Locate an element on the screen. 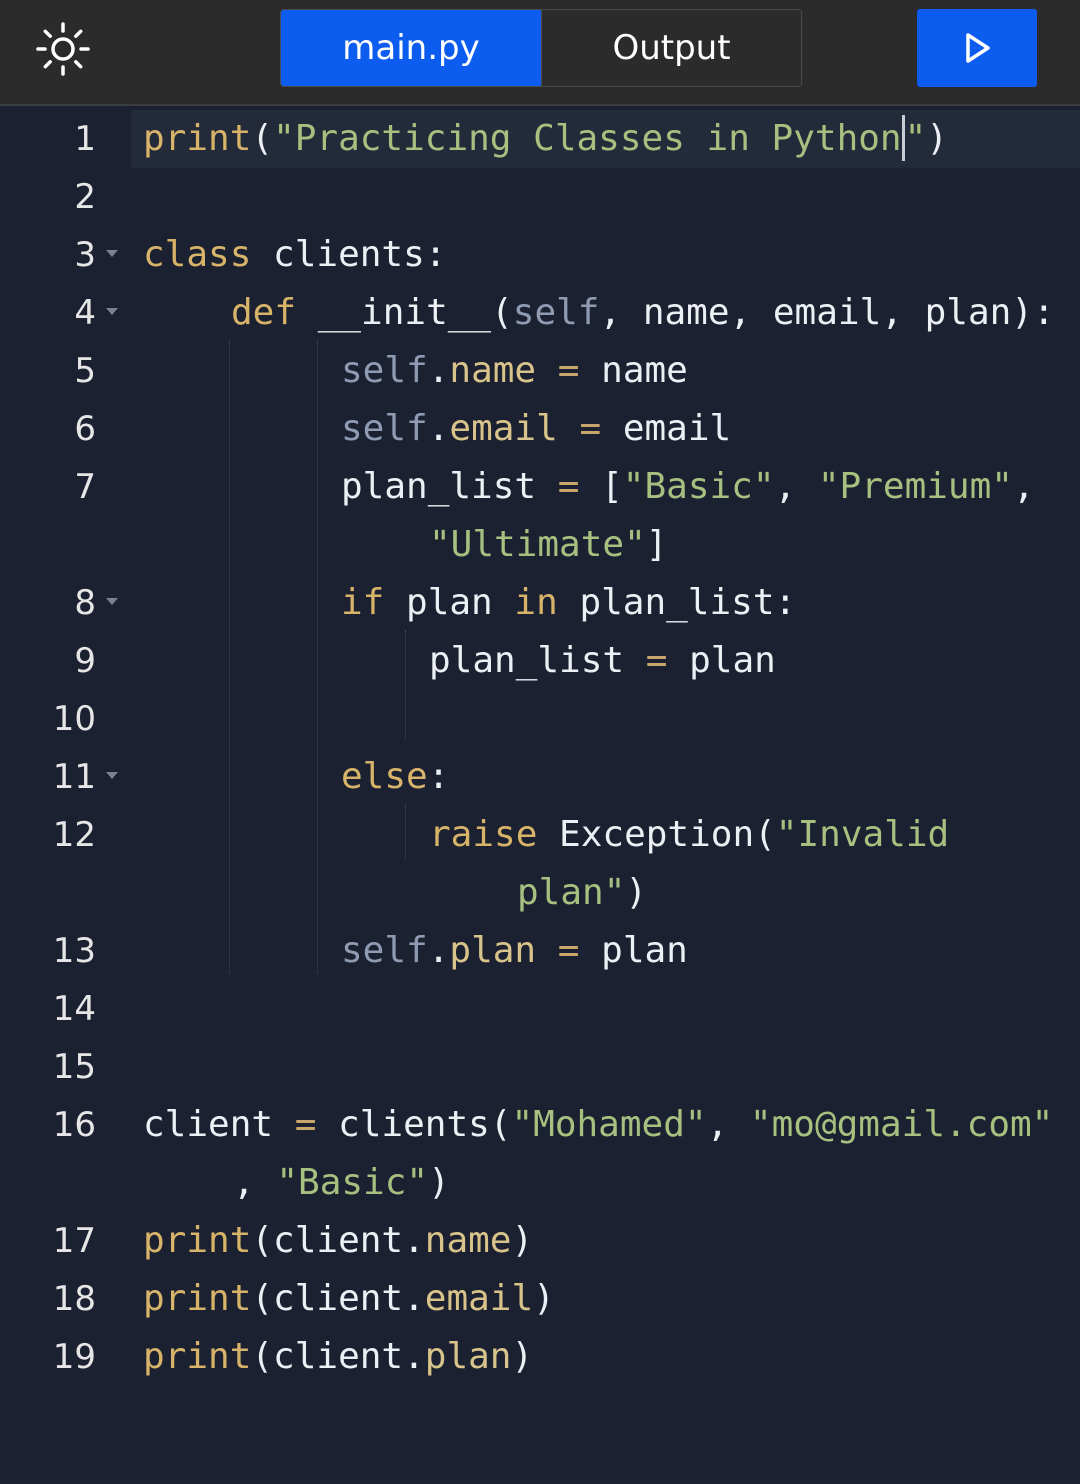 Image resolution: width=1080 pixels, height=1484 pixels. code-line: plan") is located at coordinates (540, 893).